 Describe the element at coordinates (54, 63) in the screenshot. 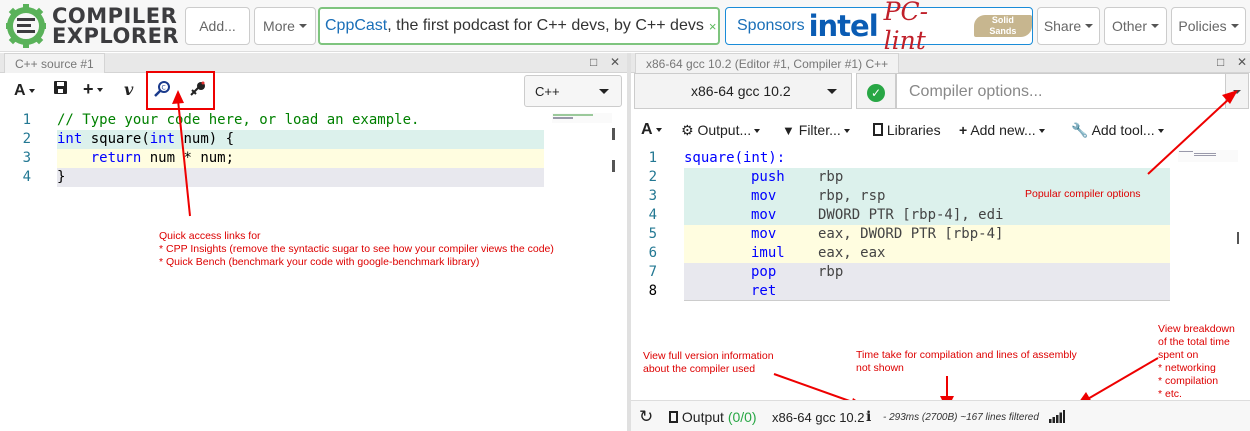

I see `tab-cpp-source: C++ source #1` at that location.